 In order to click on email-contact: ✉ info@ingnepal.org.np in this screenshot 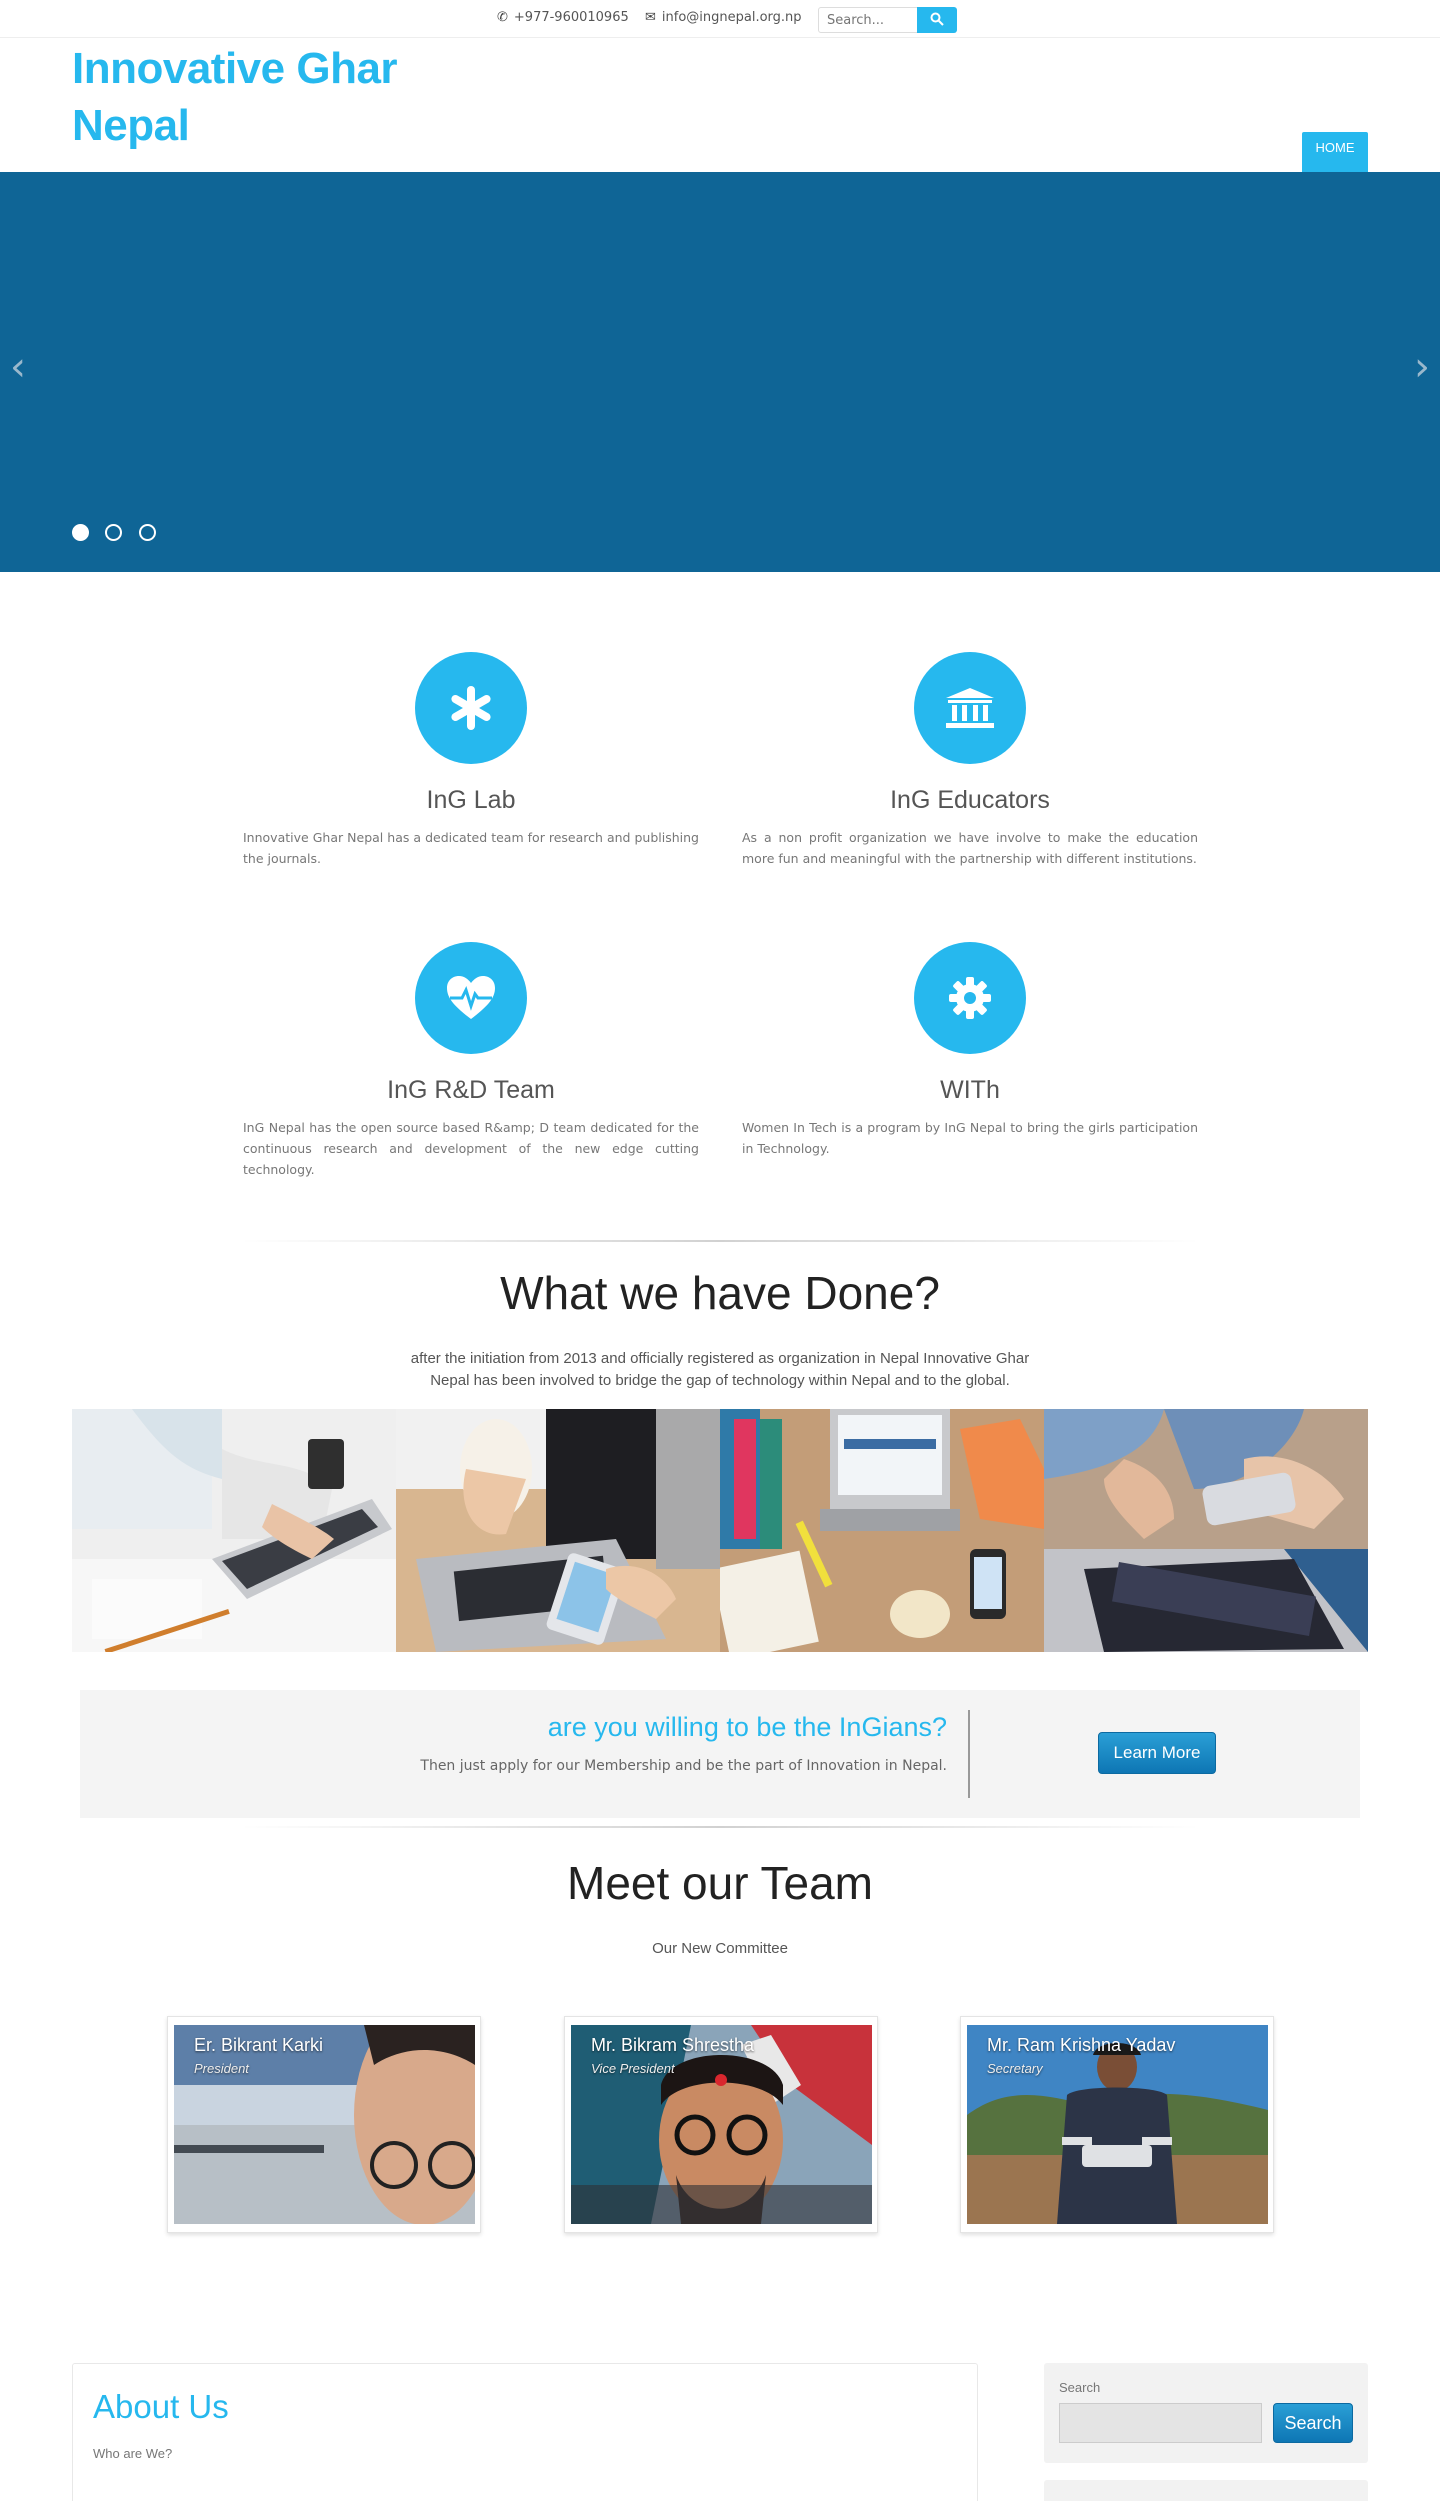, I will do `click(723, 17)`.